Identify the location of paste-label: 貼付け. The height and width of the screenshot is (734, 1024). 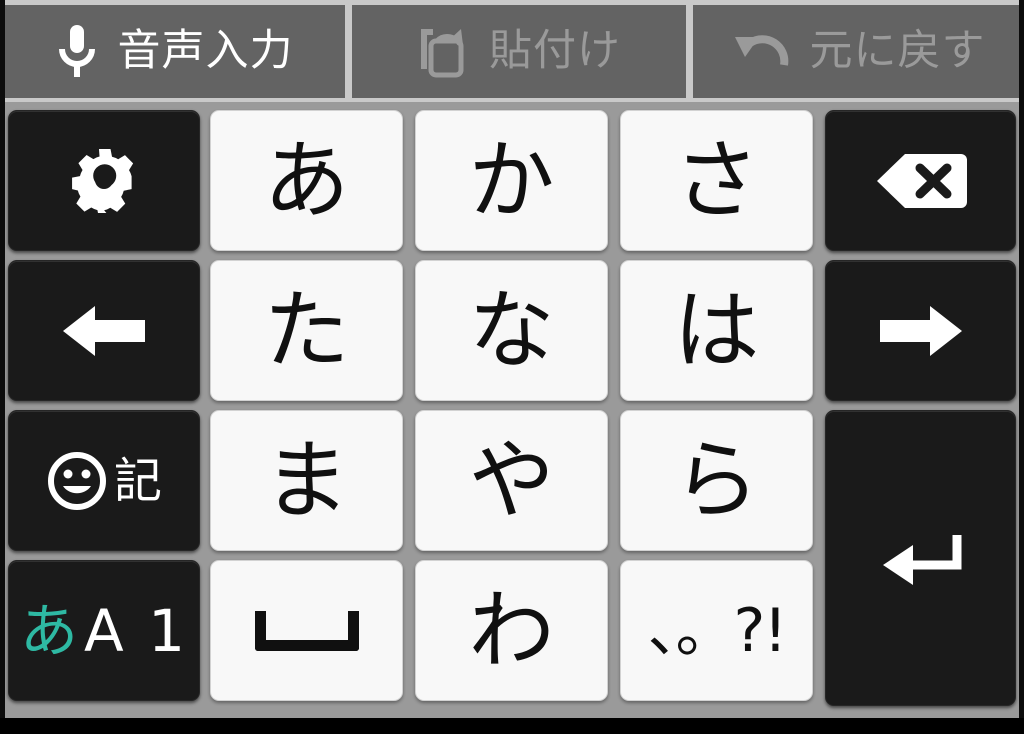
(555, 51).